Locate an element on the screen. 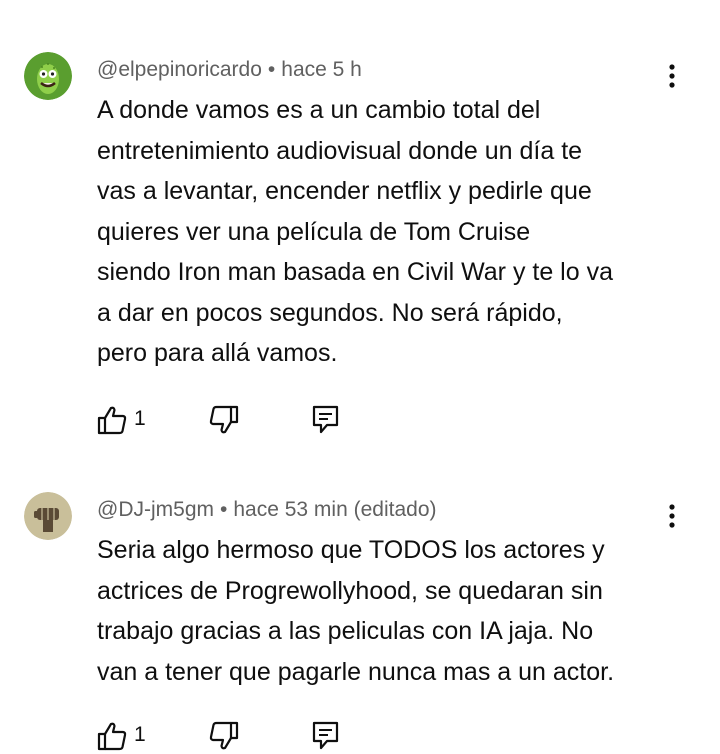  comment-time: hace 5 h is located at coordinates (321, 69).